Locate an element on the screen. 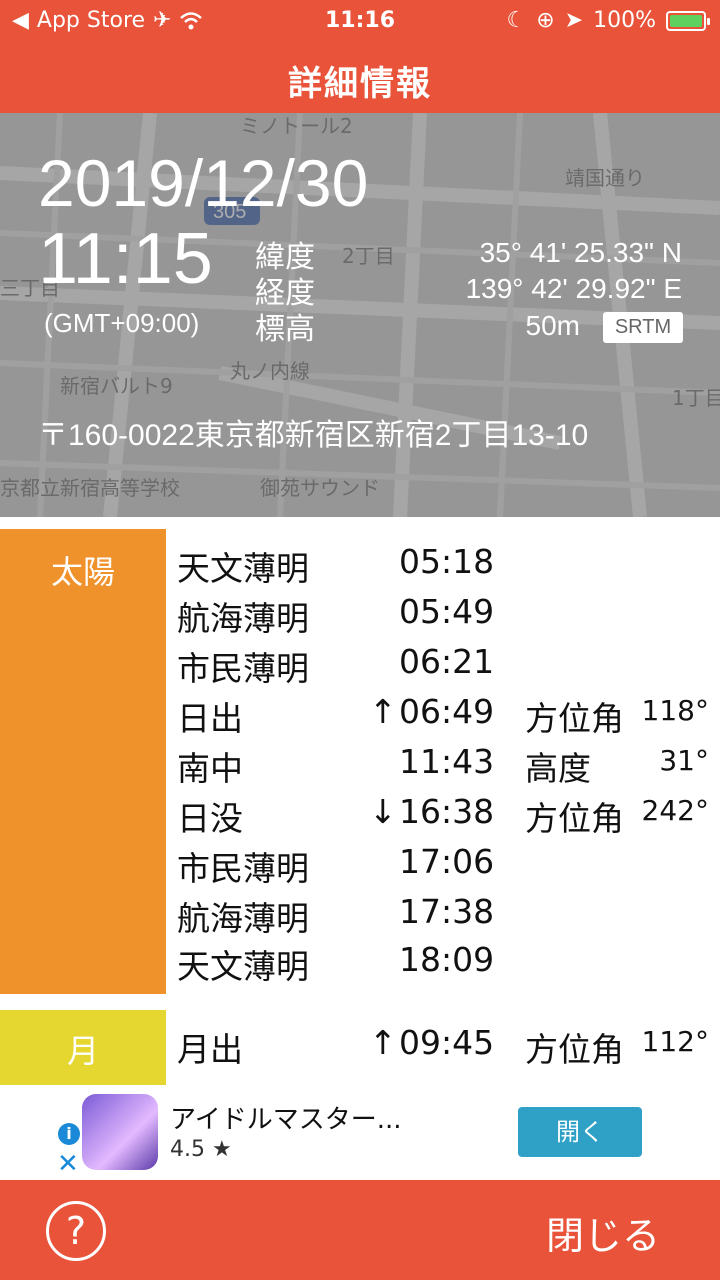  event-name: 日出 is located at coordinates (210, 718).